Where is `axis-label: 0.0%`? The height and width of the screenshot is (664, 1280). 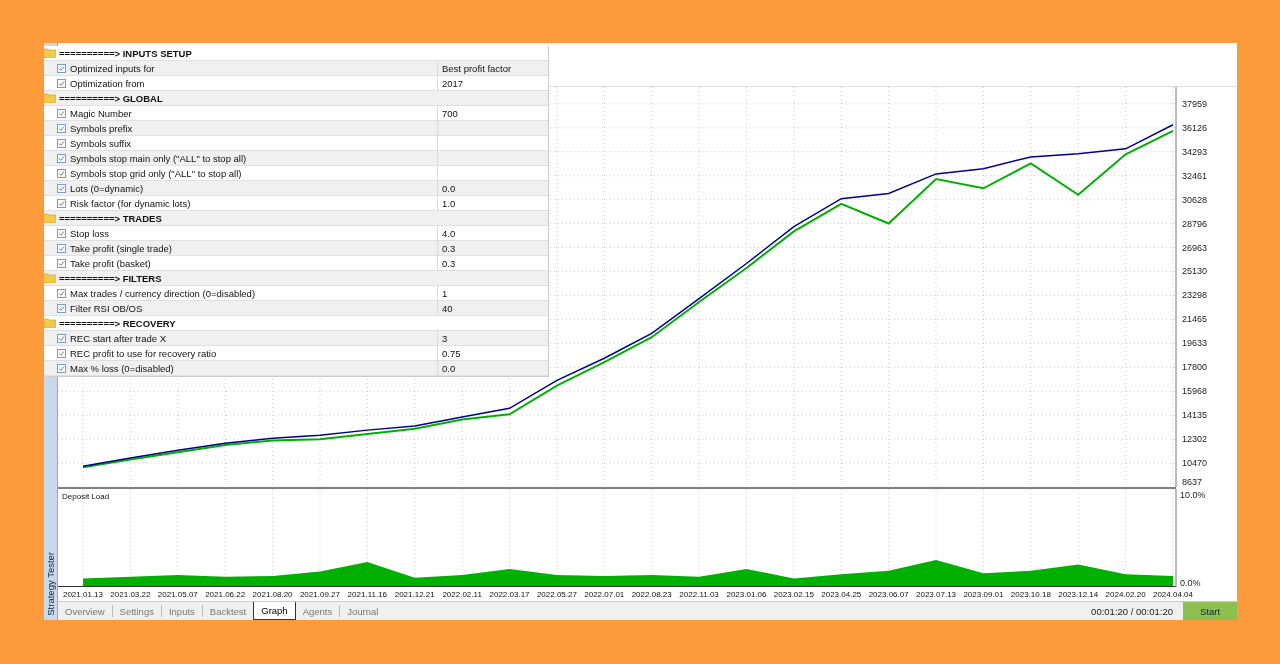 axis-label: 0.0% is located at coordinates (1190, 583).